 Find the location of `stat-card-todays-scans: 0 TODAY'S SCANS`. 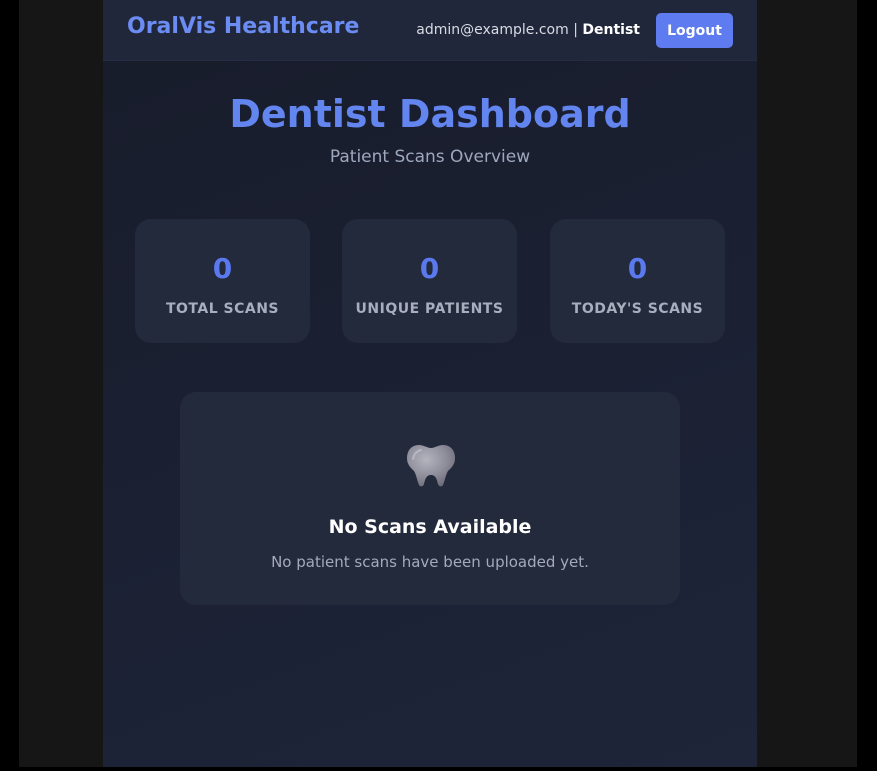

stat-card-todays-scans: 0 TODAY'S SCANS is located at coordinates (637, 281).